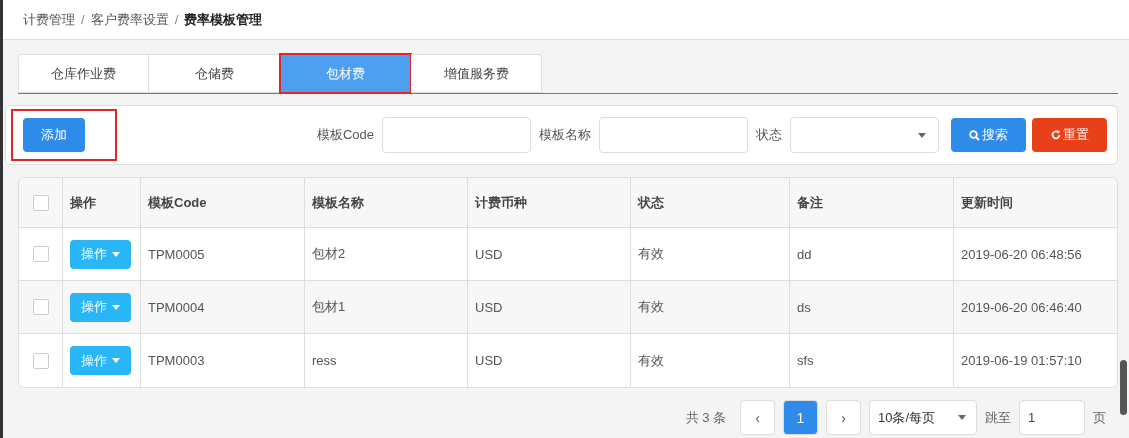  Describe the element at coordinates (49, 19) in the screenshot. I see `breadcrumb-item: 计费管理` at that location.